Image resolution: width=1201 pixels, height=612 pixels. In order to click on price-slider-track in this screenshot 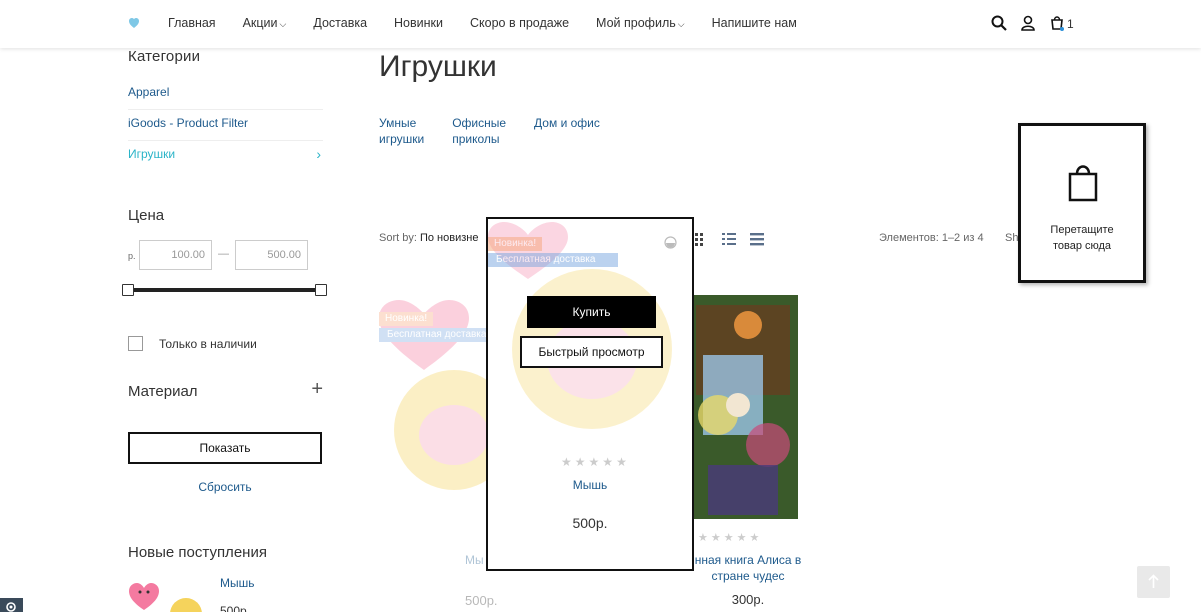, I will do `click(224, 290)`.